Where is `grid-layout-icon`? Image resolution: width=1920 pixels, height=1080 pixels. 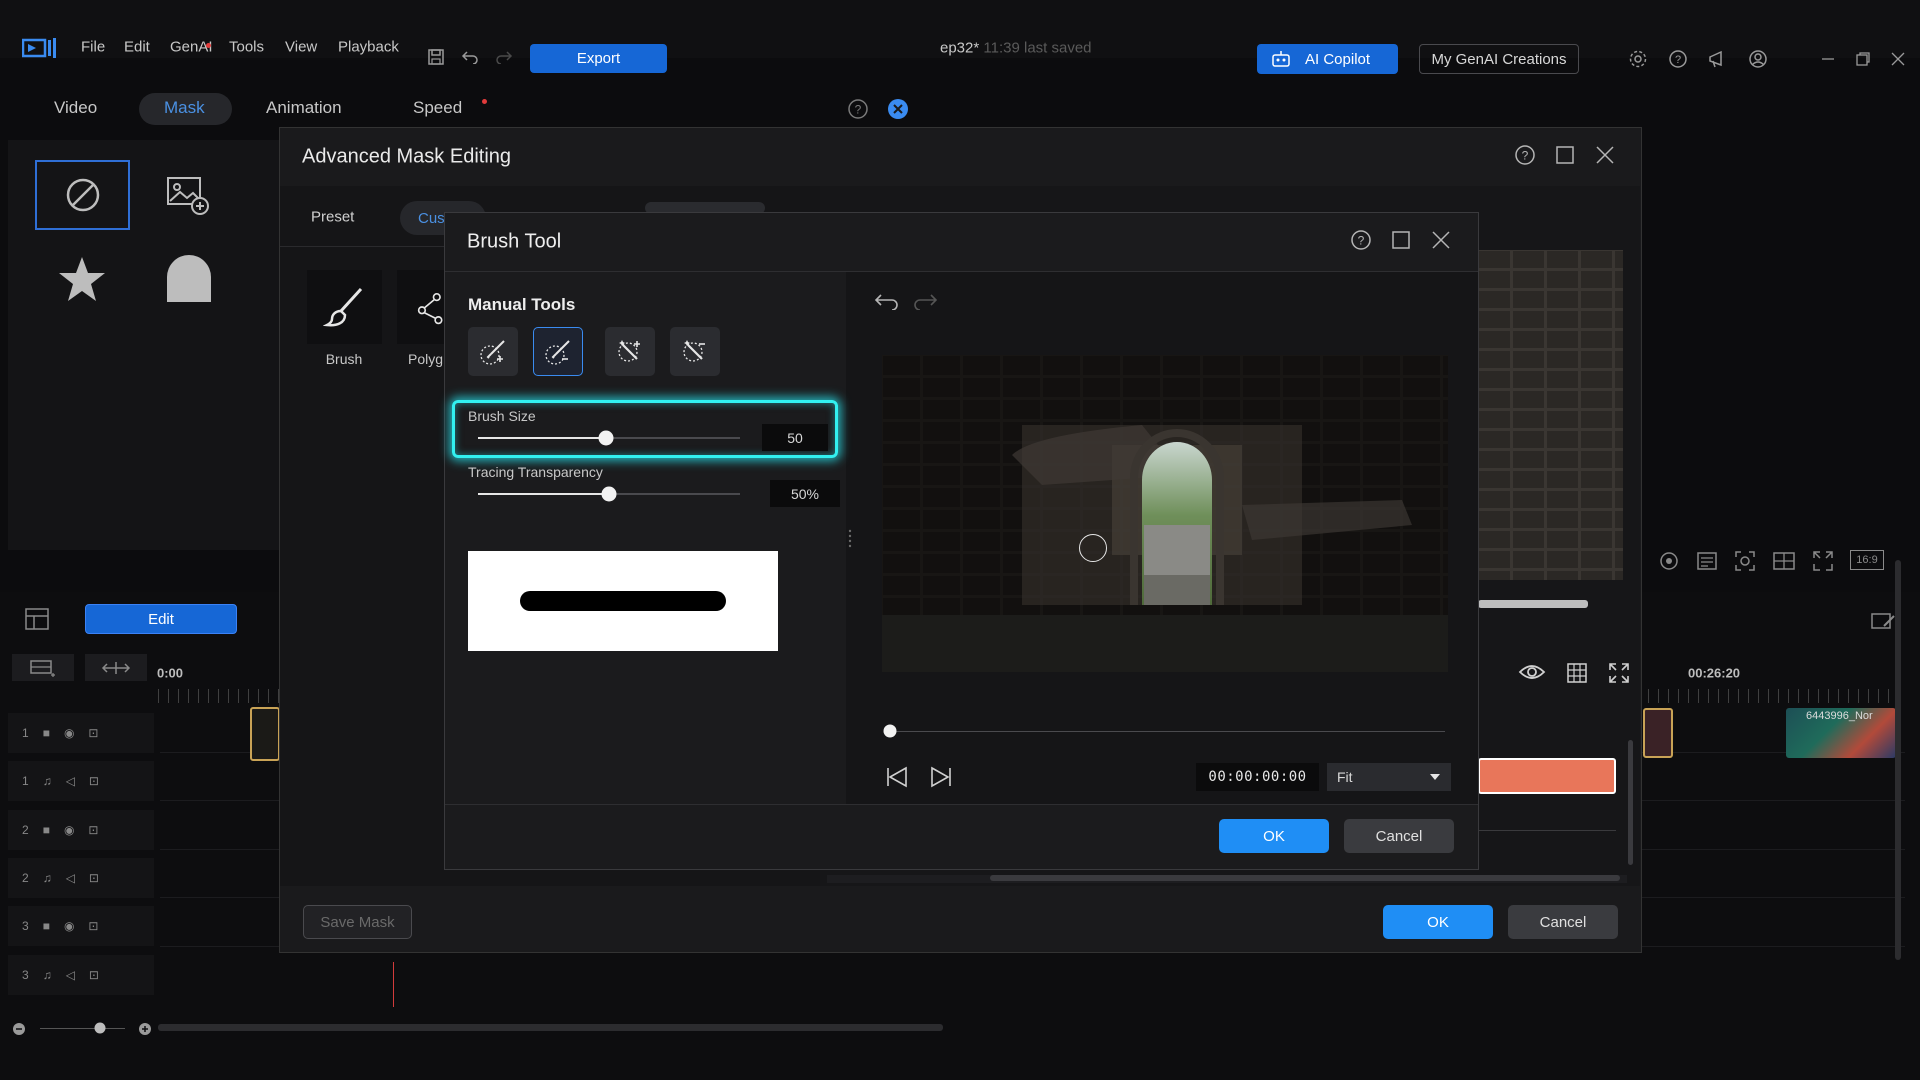
grid-layout-icon is located at coordinates (1784, 561).